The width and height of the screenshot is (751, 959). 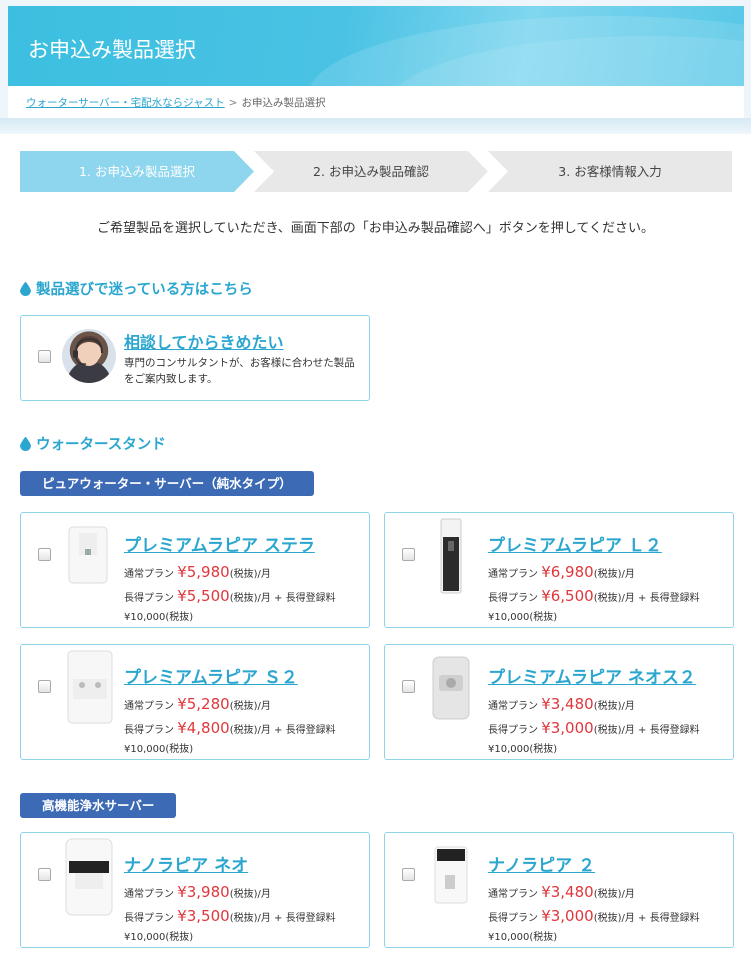 I want to click on breadcrumb: ウォーターサーバー・宅配水ならジャスト > お申込み製品選択, so click(x=376, y=102).